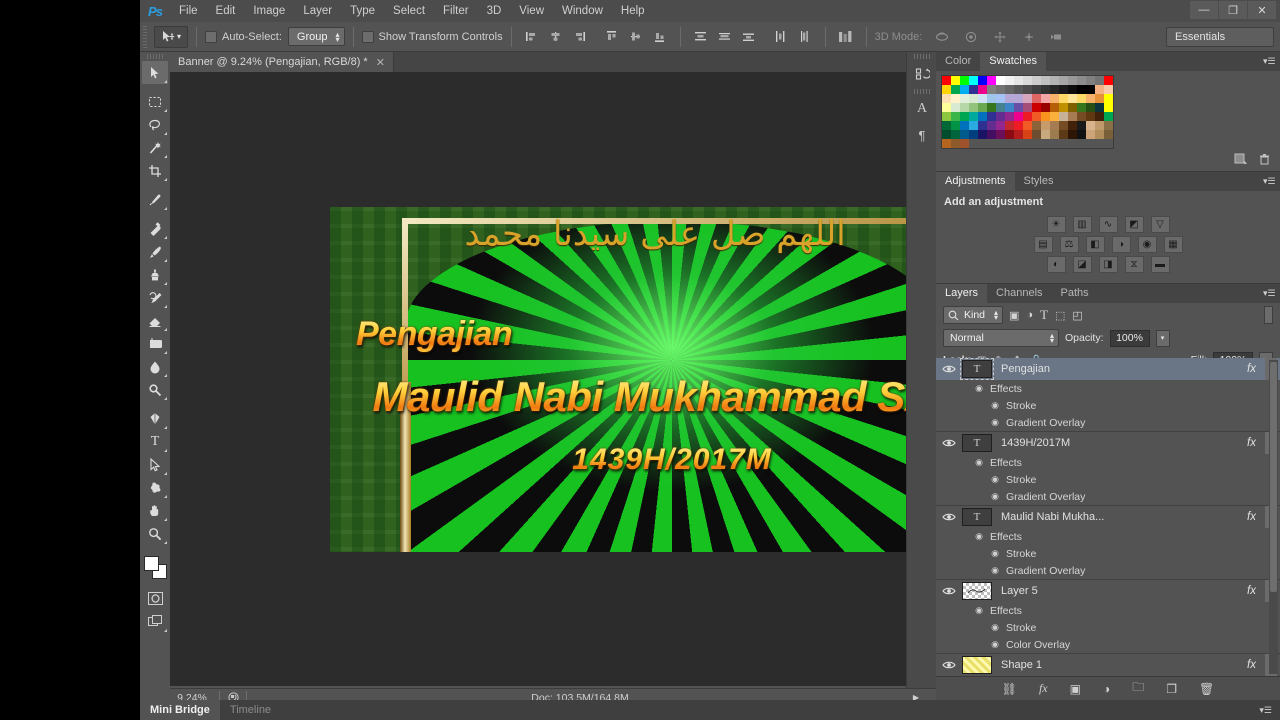  Describe the element at coordinates (1129, 338) in the screenshot. I see `opacity-value-field: 100%` at that location.